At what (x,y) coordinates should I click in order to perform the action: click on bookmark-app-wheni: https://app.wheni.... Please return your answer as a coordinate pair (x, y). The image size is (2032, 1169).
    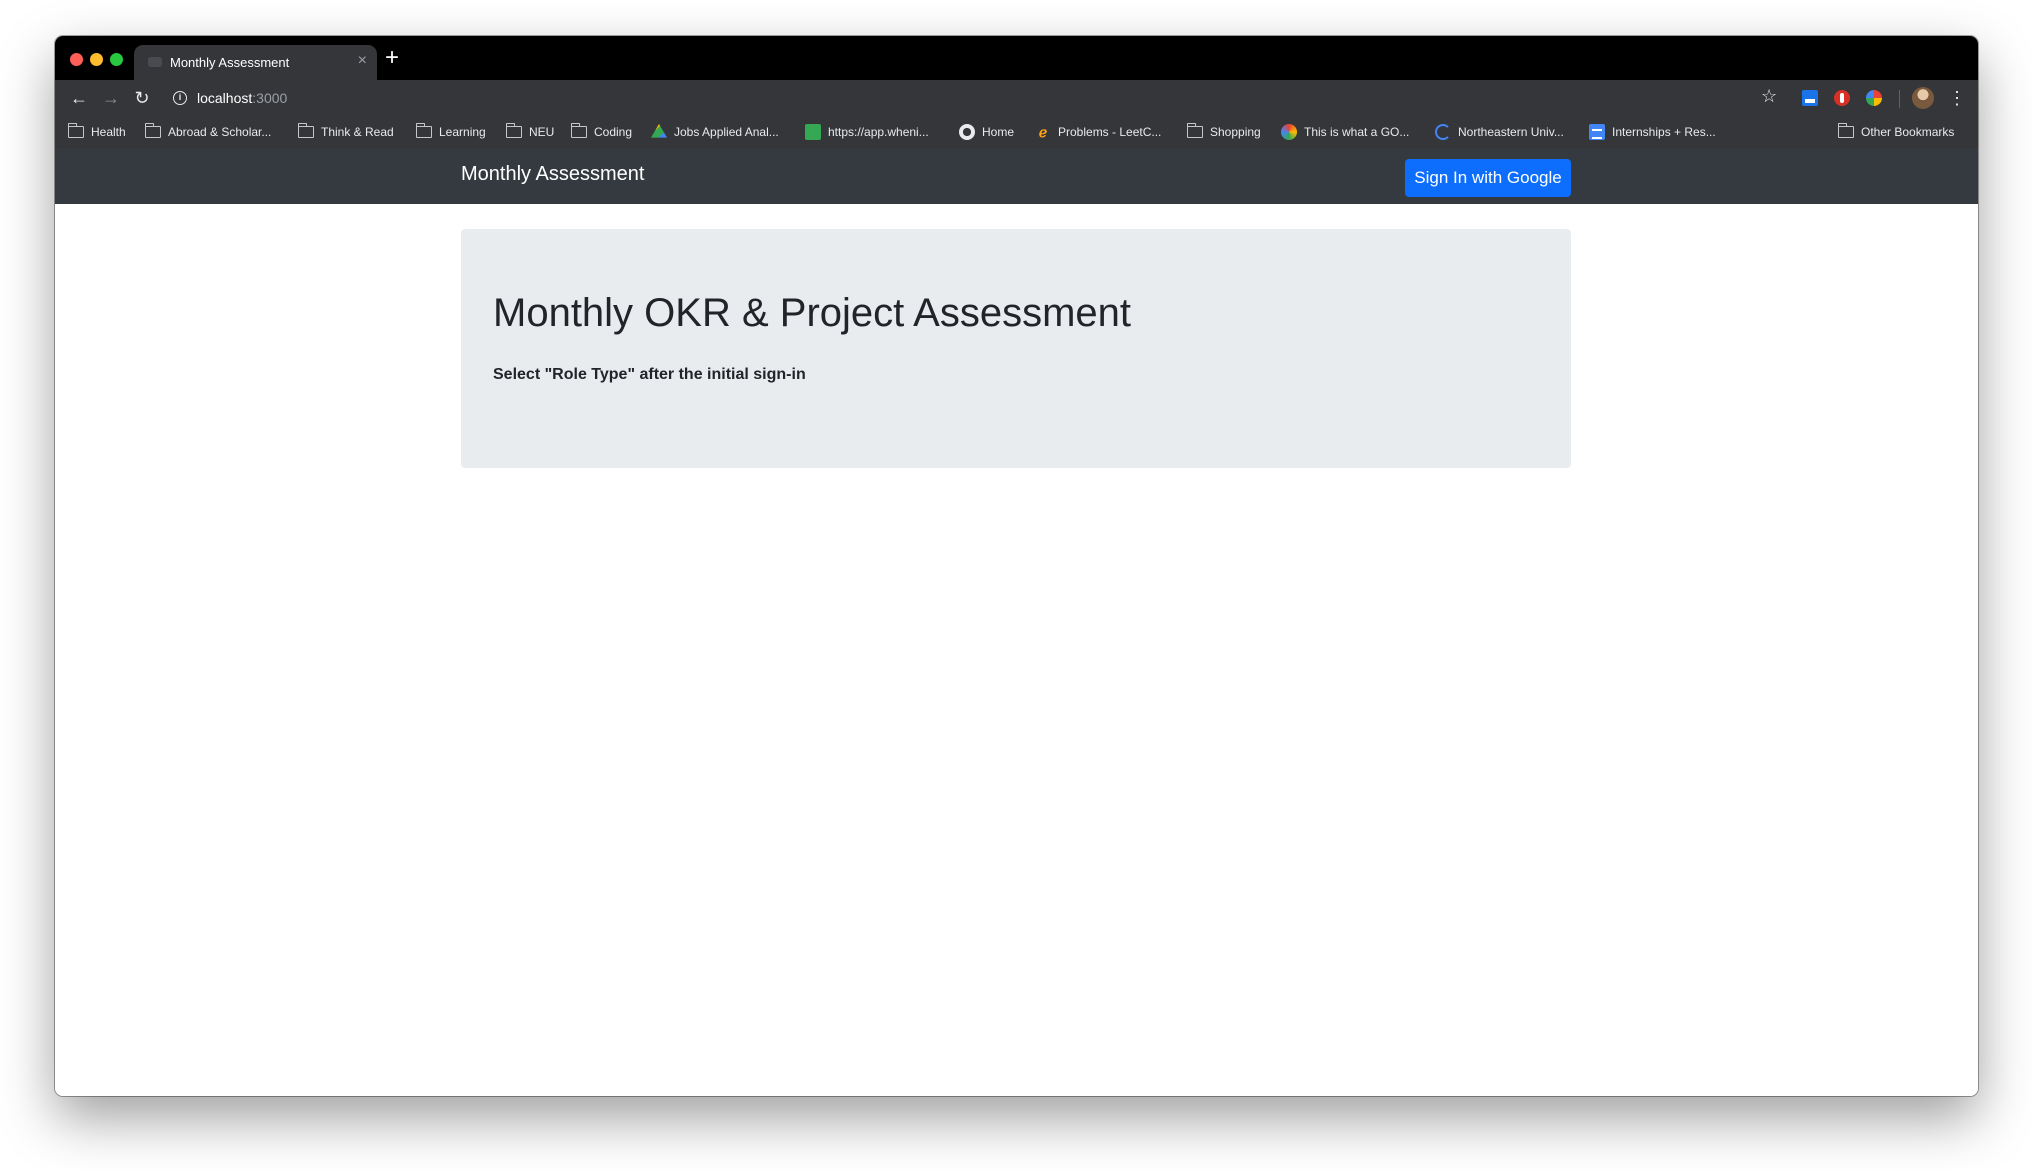
    Looking at the image, I should click on (867, 132).